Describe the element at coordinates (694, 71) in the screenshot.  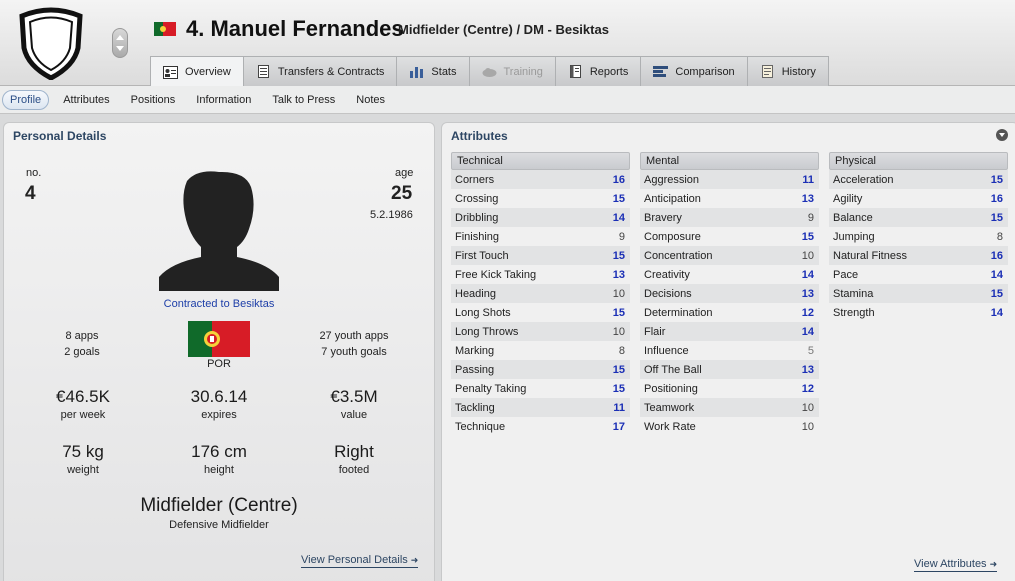
I see `tab-comparison: Comparison` at that location.